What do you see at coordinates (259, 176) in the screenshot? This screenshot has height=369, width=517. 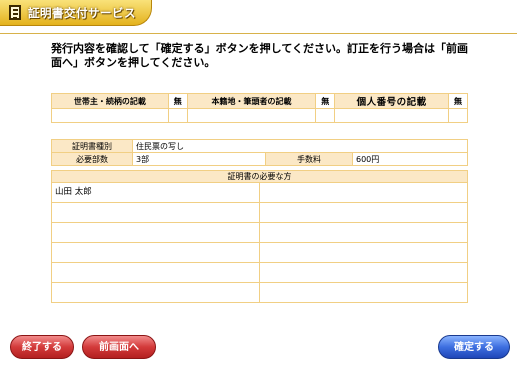 I see `persons-header: 証明書の必要な方` at bounding box center [259, 176].